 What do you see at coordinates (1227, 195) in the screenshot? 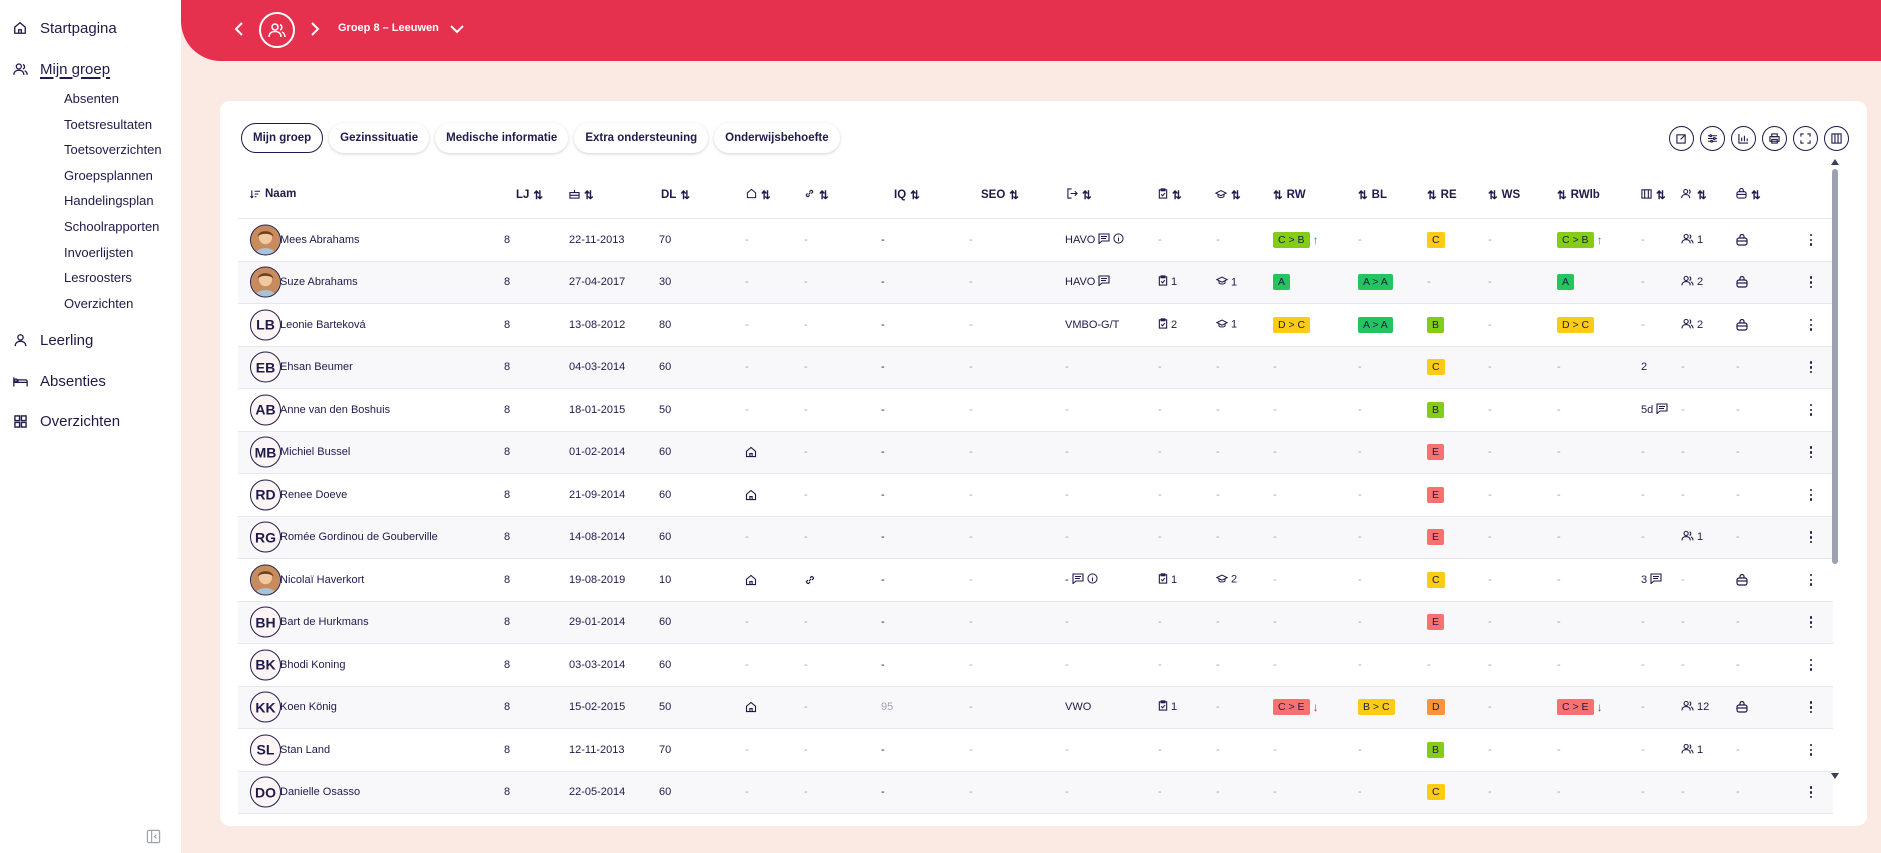
I see `column-hat: ⇅` at bounding box center [1227, 195].